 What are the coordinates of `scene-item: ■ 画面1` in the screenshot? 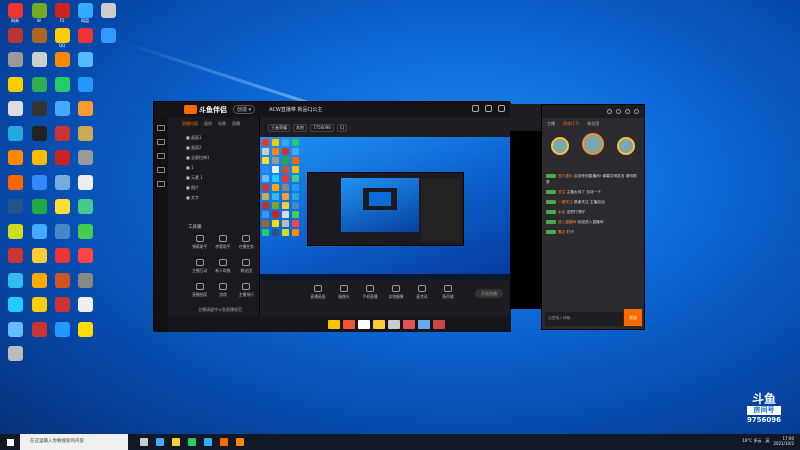 It's located at (213, 138).